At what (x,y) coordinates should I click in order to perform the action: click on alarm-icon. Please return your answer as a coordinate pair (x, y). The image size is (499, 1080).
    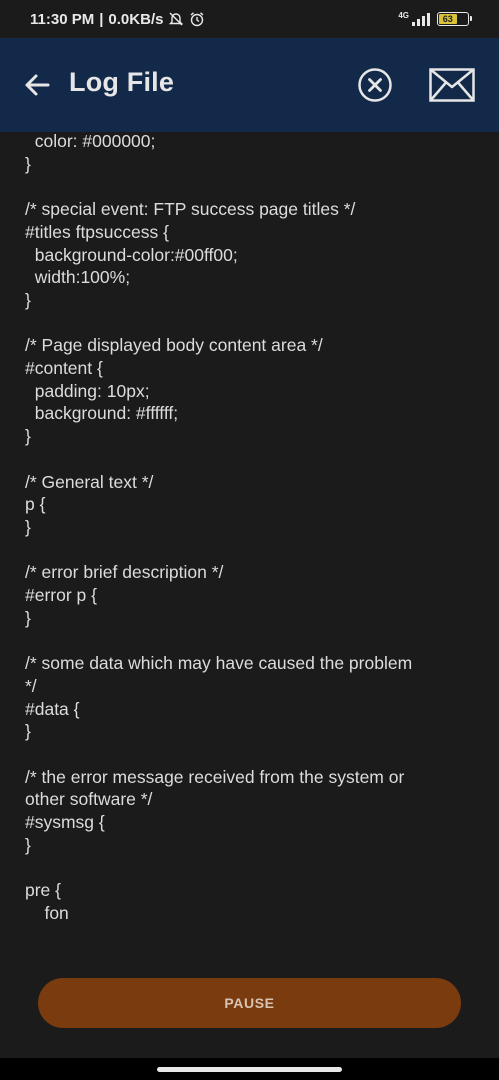
    Looking at the image, I should click on (197, 19).